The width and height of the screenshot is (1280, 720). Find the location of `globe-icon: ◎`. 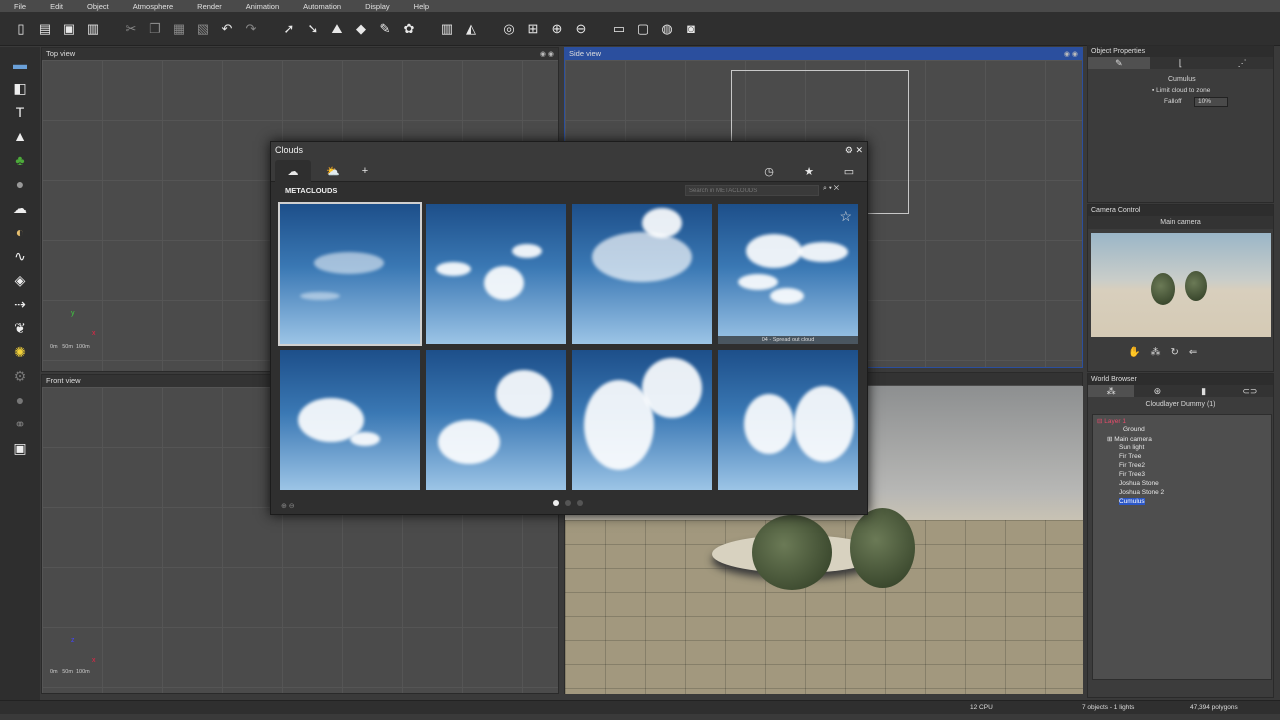

globe-icon: ◎ is located at coordinates (509, 29).